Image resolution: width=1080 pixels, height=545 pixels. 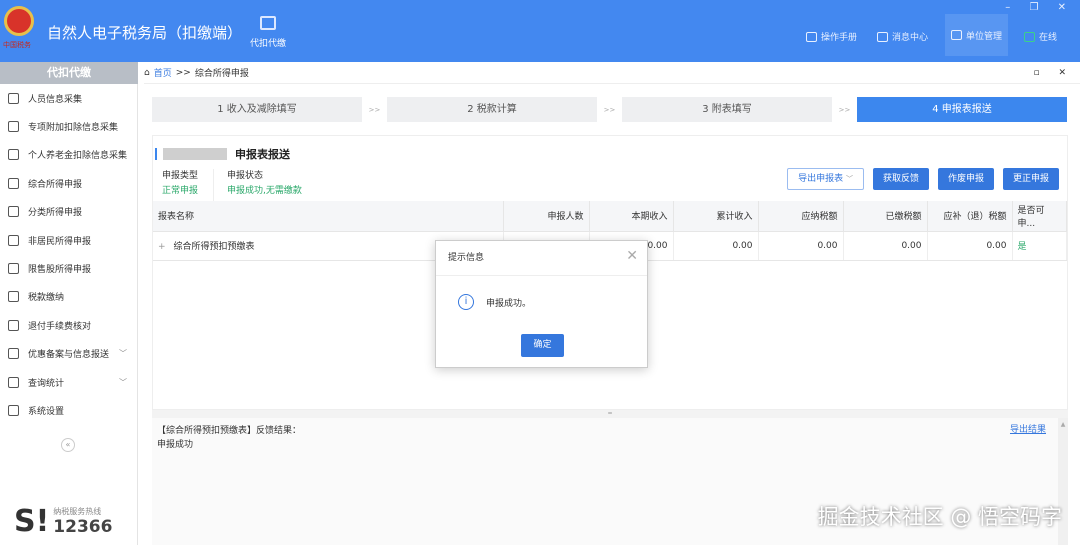 I want to click on status-label: 申报状态, so click(x=245, y=176).